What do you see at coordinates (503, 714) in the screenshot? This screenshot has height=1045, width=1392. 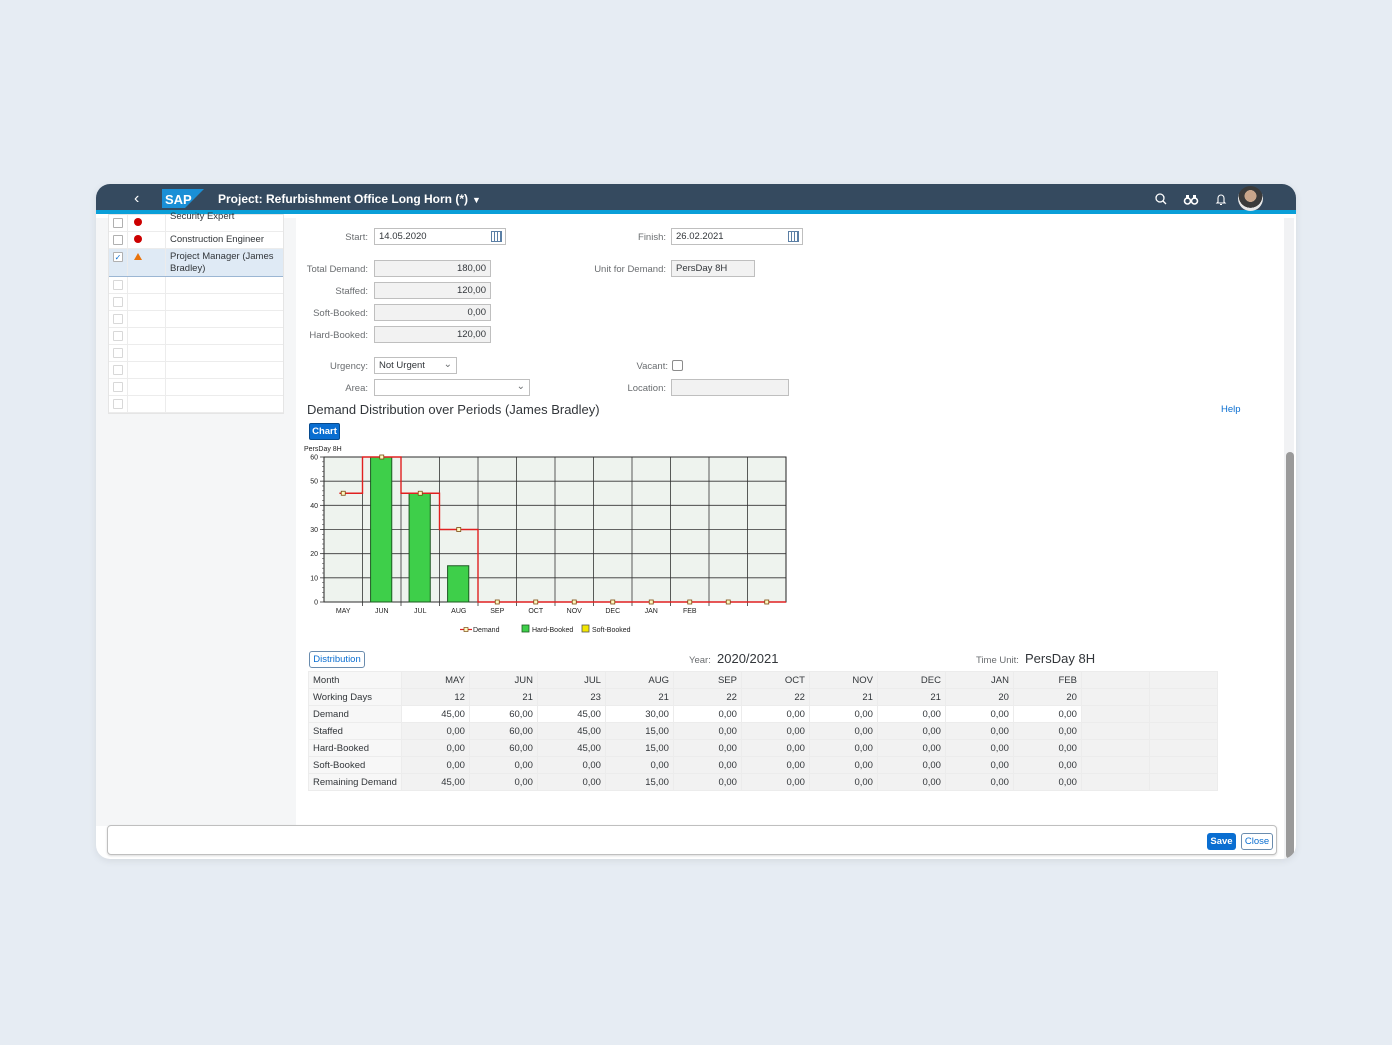 I see `table-cell: 60,00` at bounding box center [503, 714].